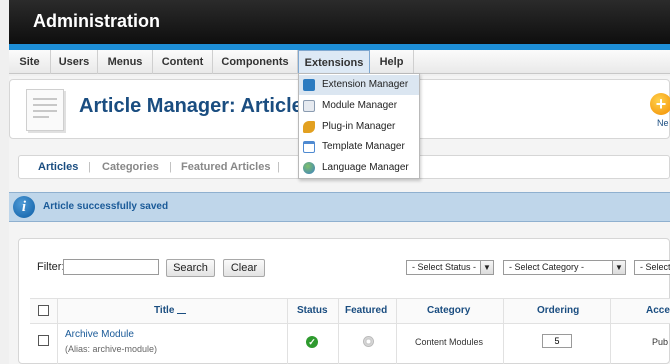  What do you see at coordinates (58, 167) in the screenshot?
I see `subnav-articles: Articles` at bounding box center [58, 167].